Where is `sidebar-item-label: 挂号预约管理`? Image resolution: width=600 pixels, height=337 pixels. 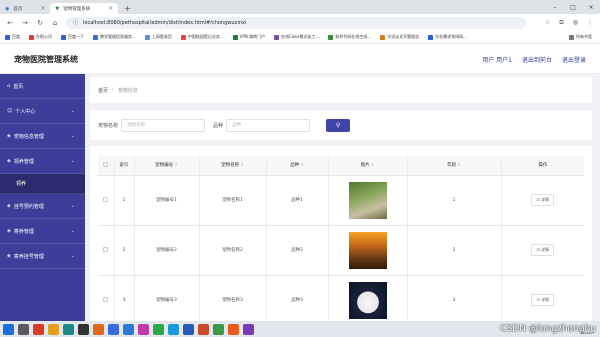 sidebar-item-label: 挂号预约管理 is located at coordinates (28, 206).